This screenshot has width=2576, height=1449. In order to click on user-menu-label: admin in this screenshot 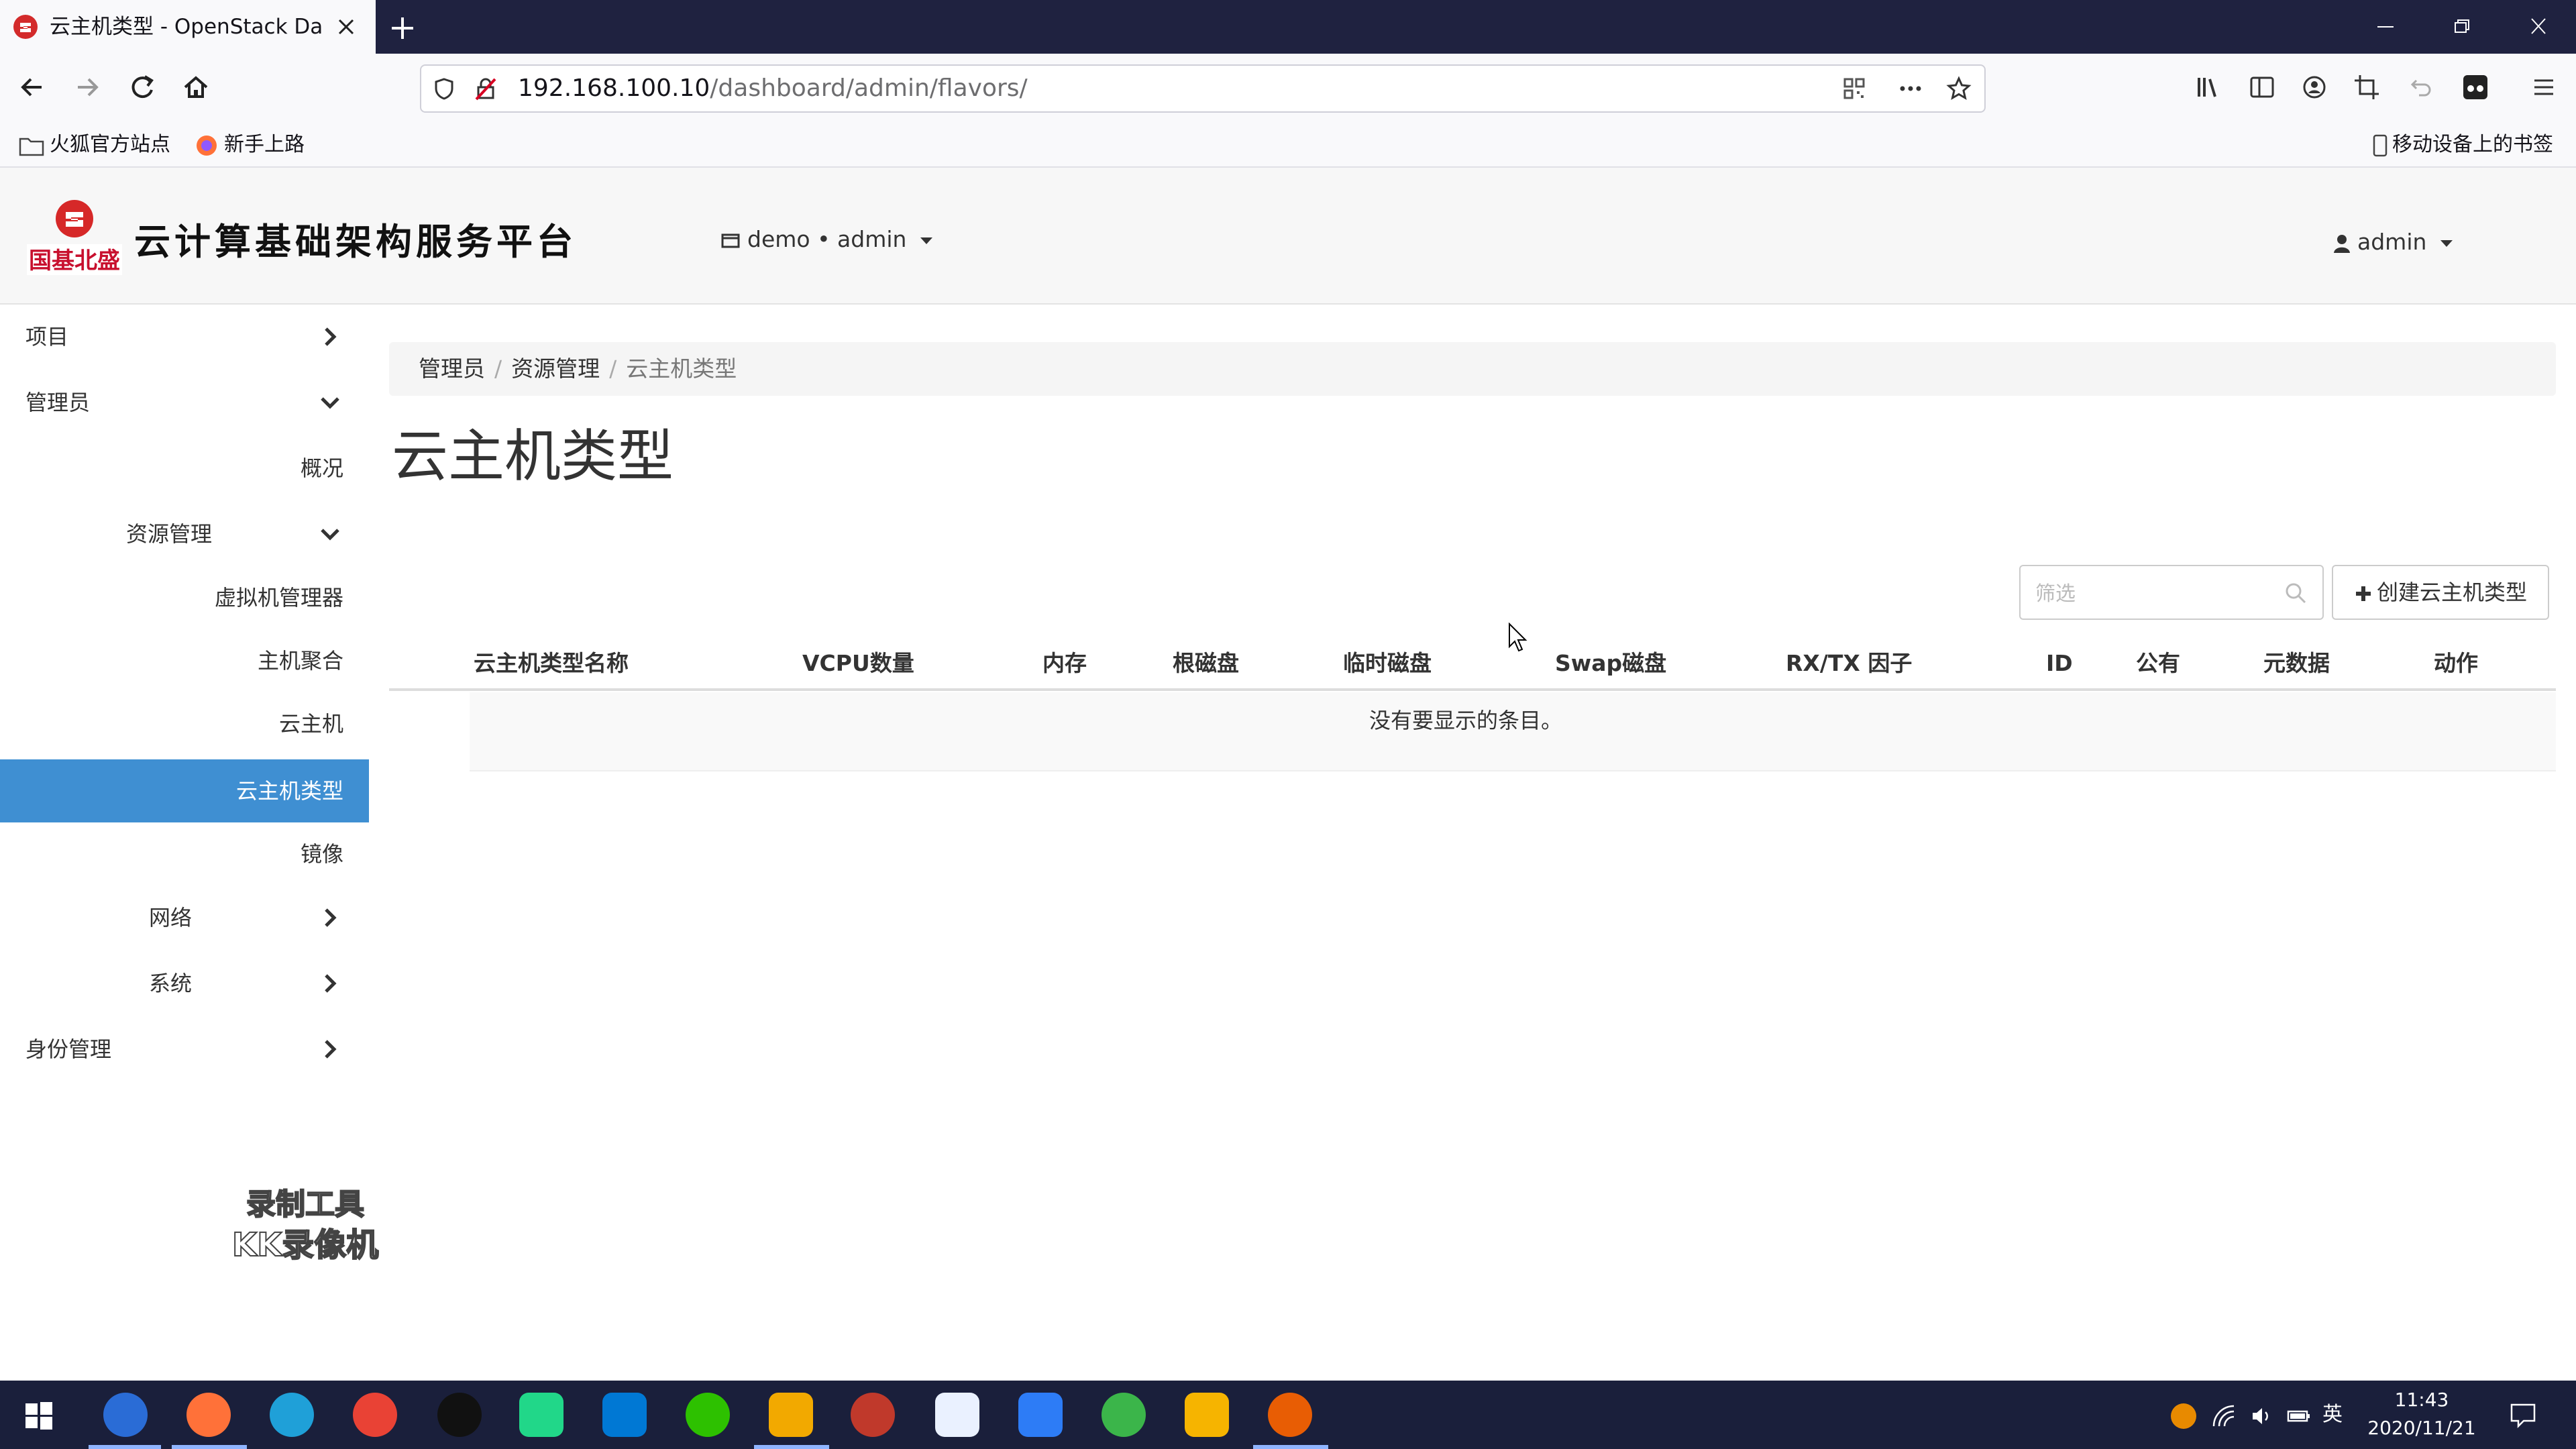, I will do `click(2392, 242)`.